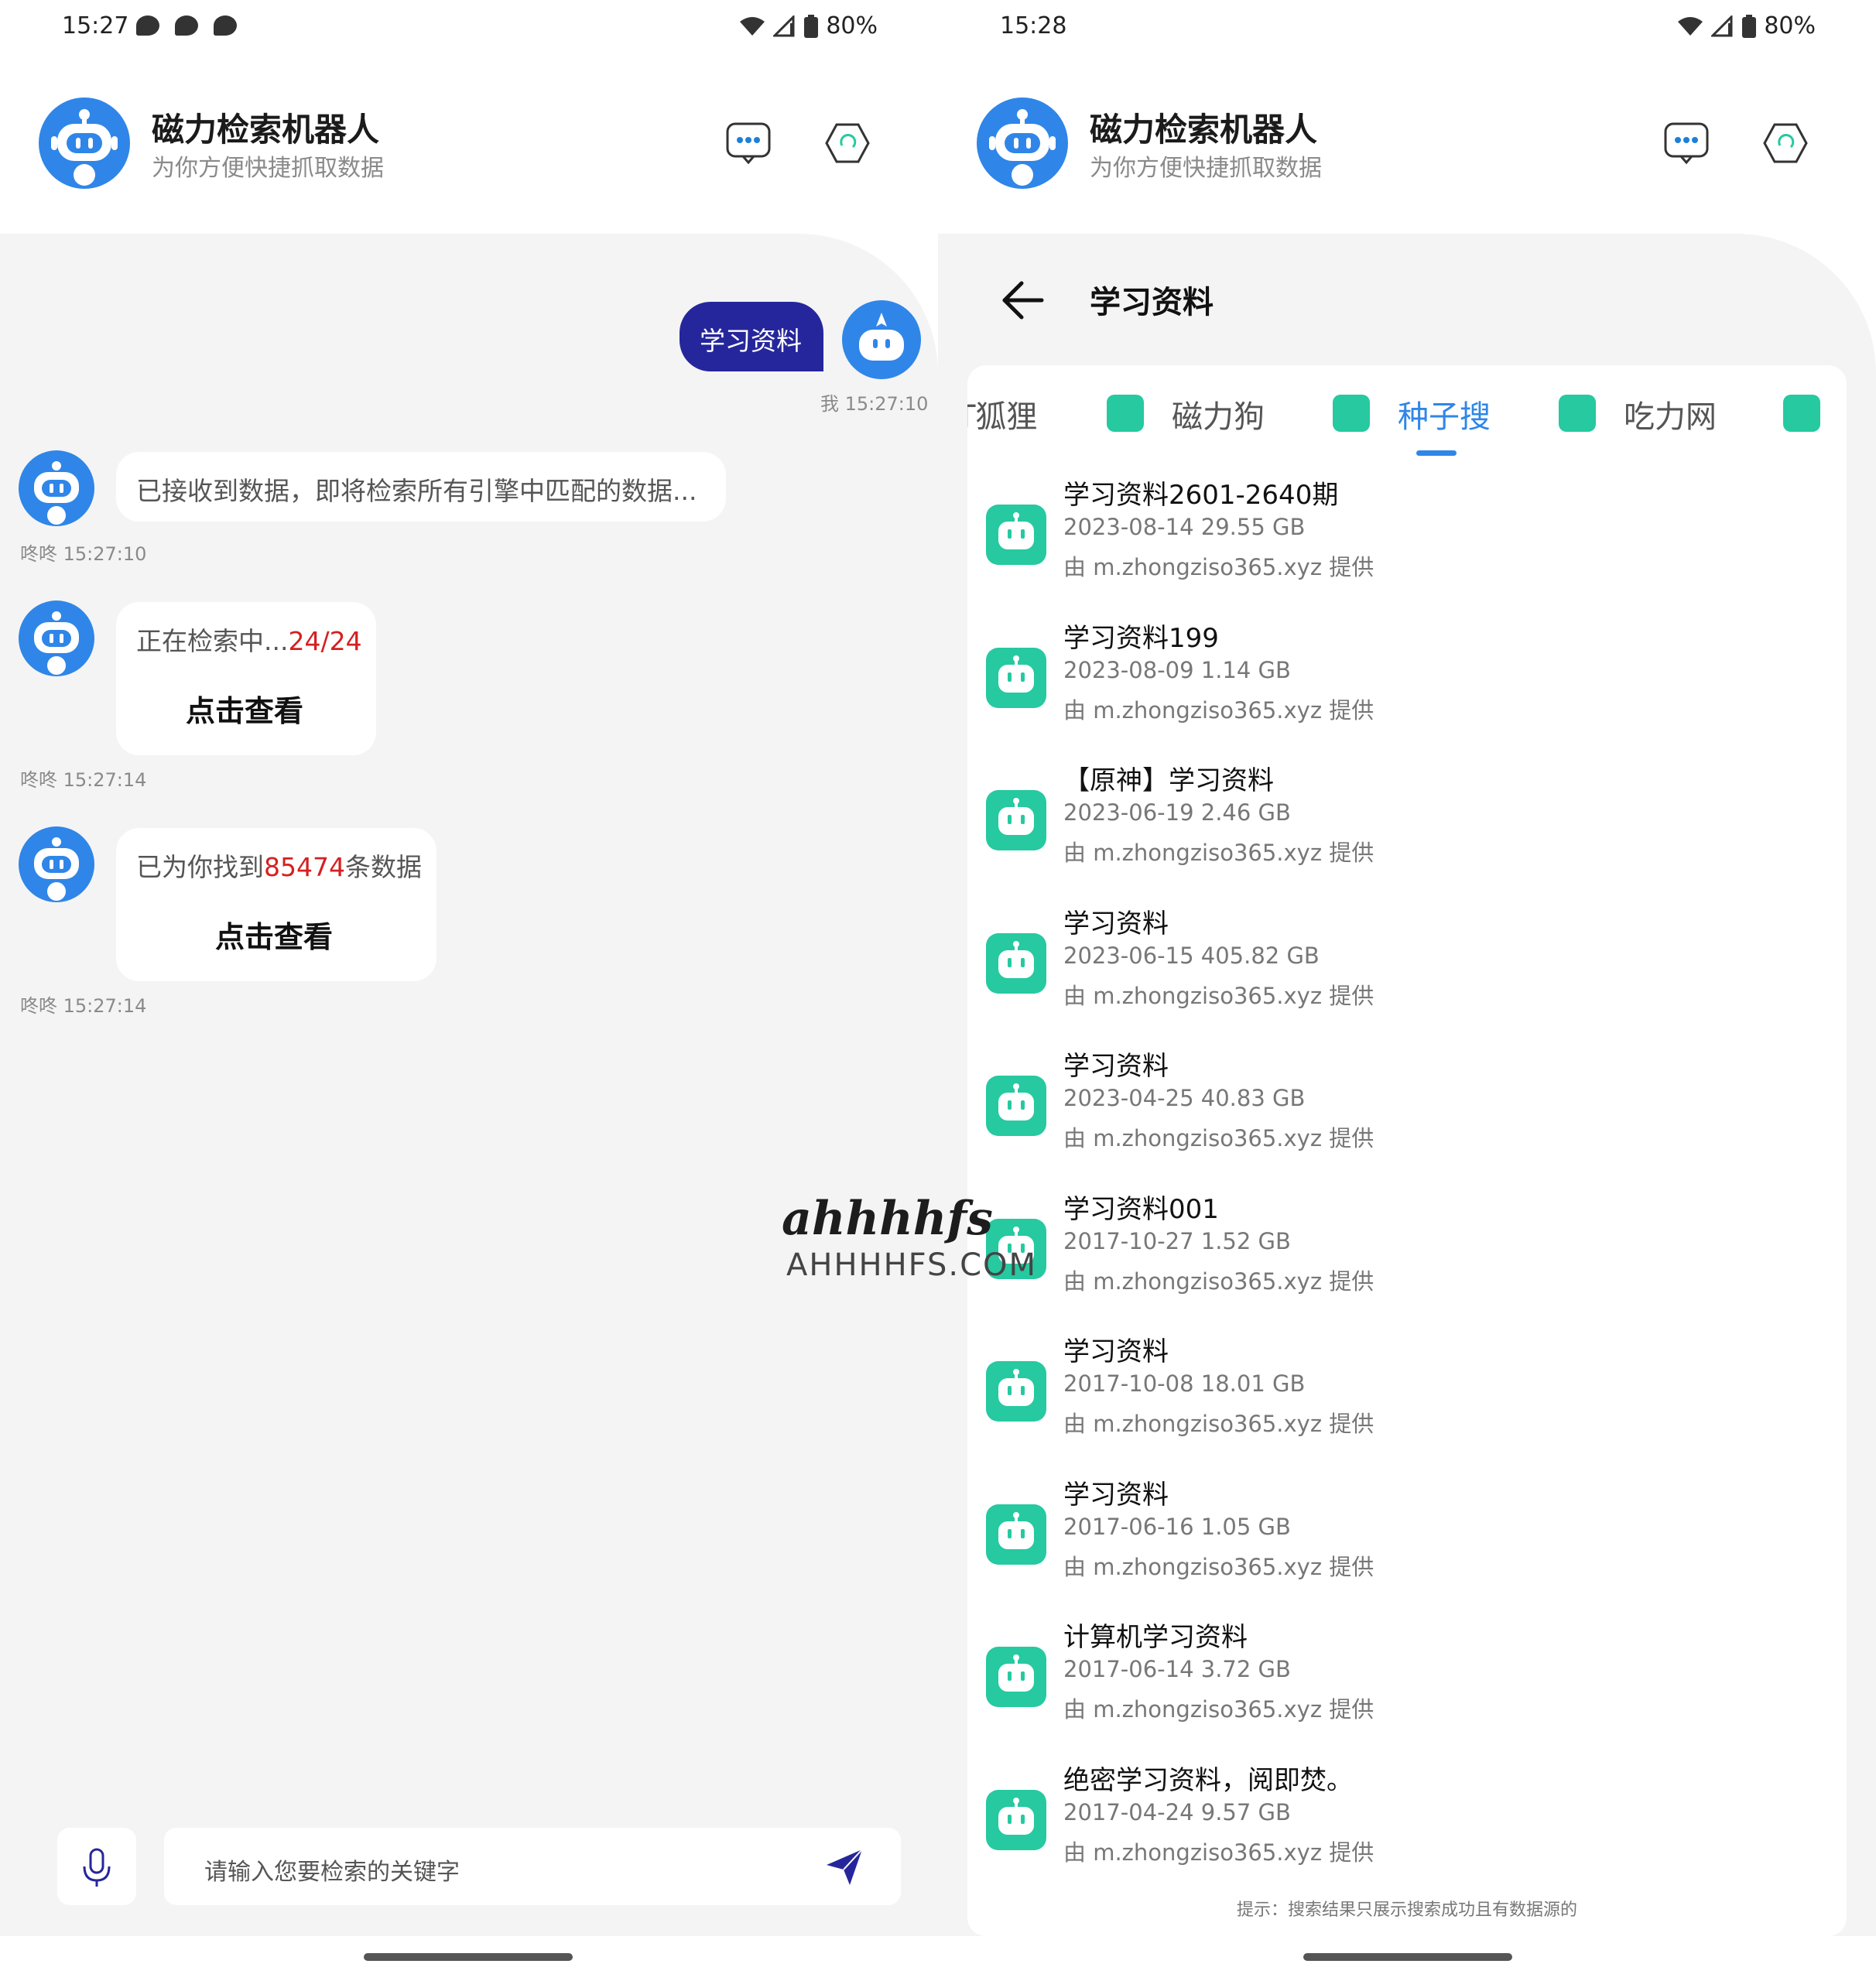  I want to click on result-meta: 2017-10-08 18.01 GB, so click(1184, 1383).